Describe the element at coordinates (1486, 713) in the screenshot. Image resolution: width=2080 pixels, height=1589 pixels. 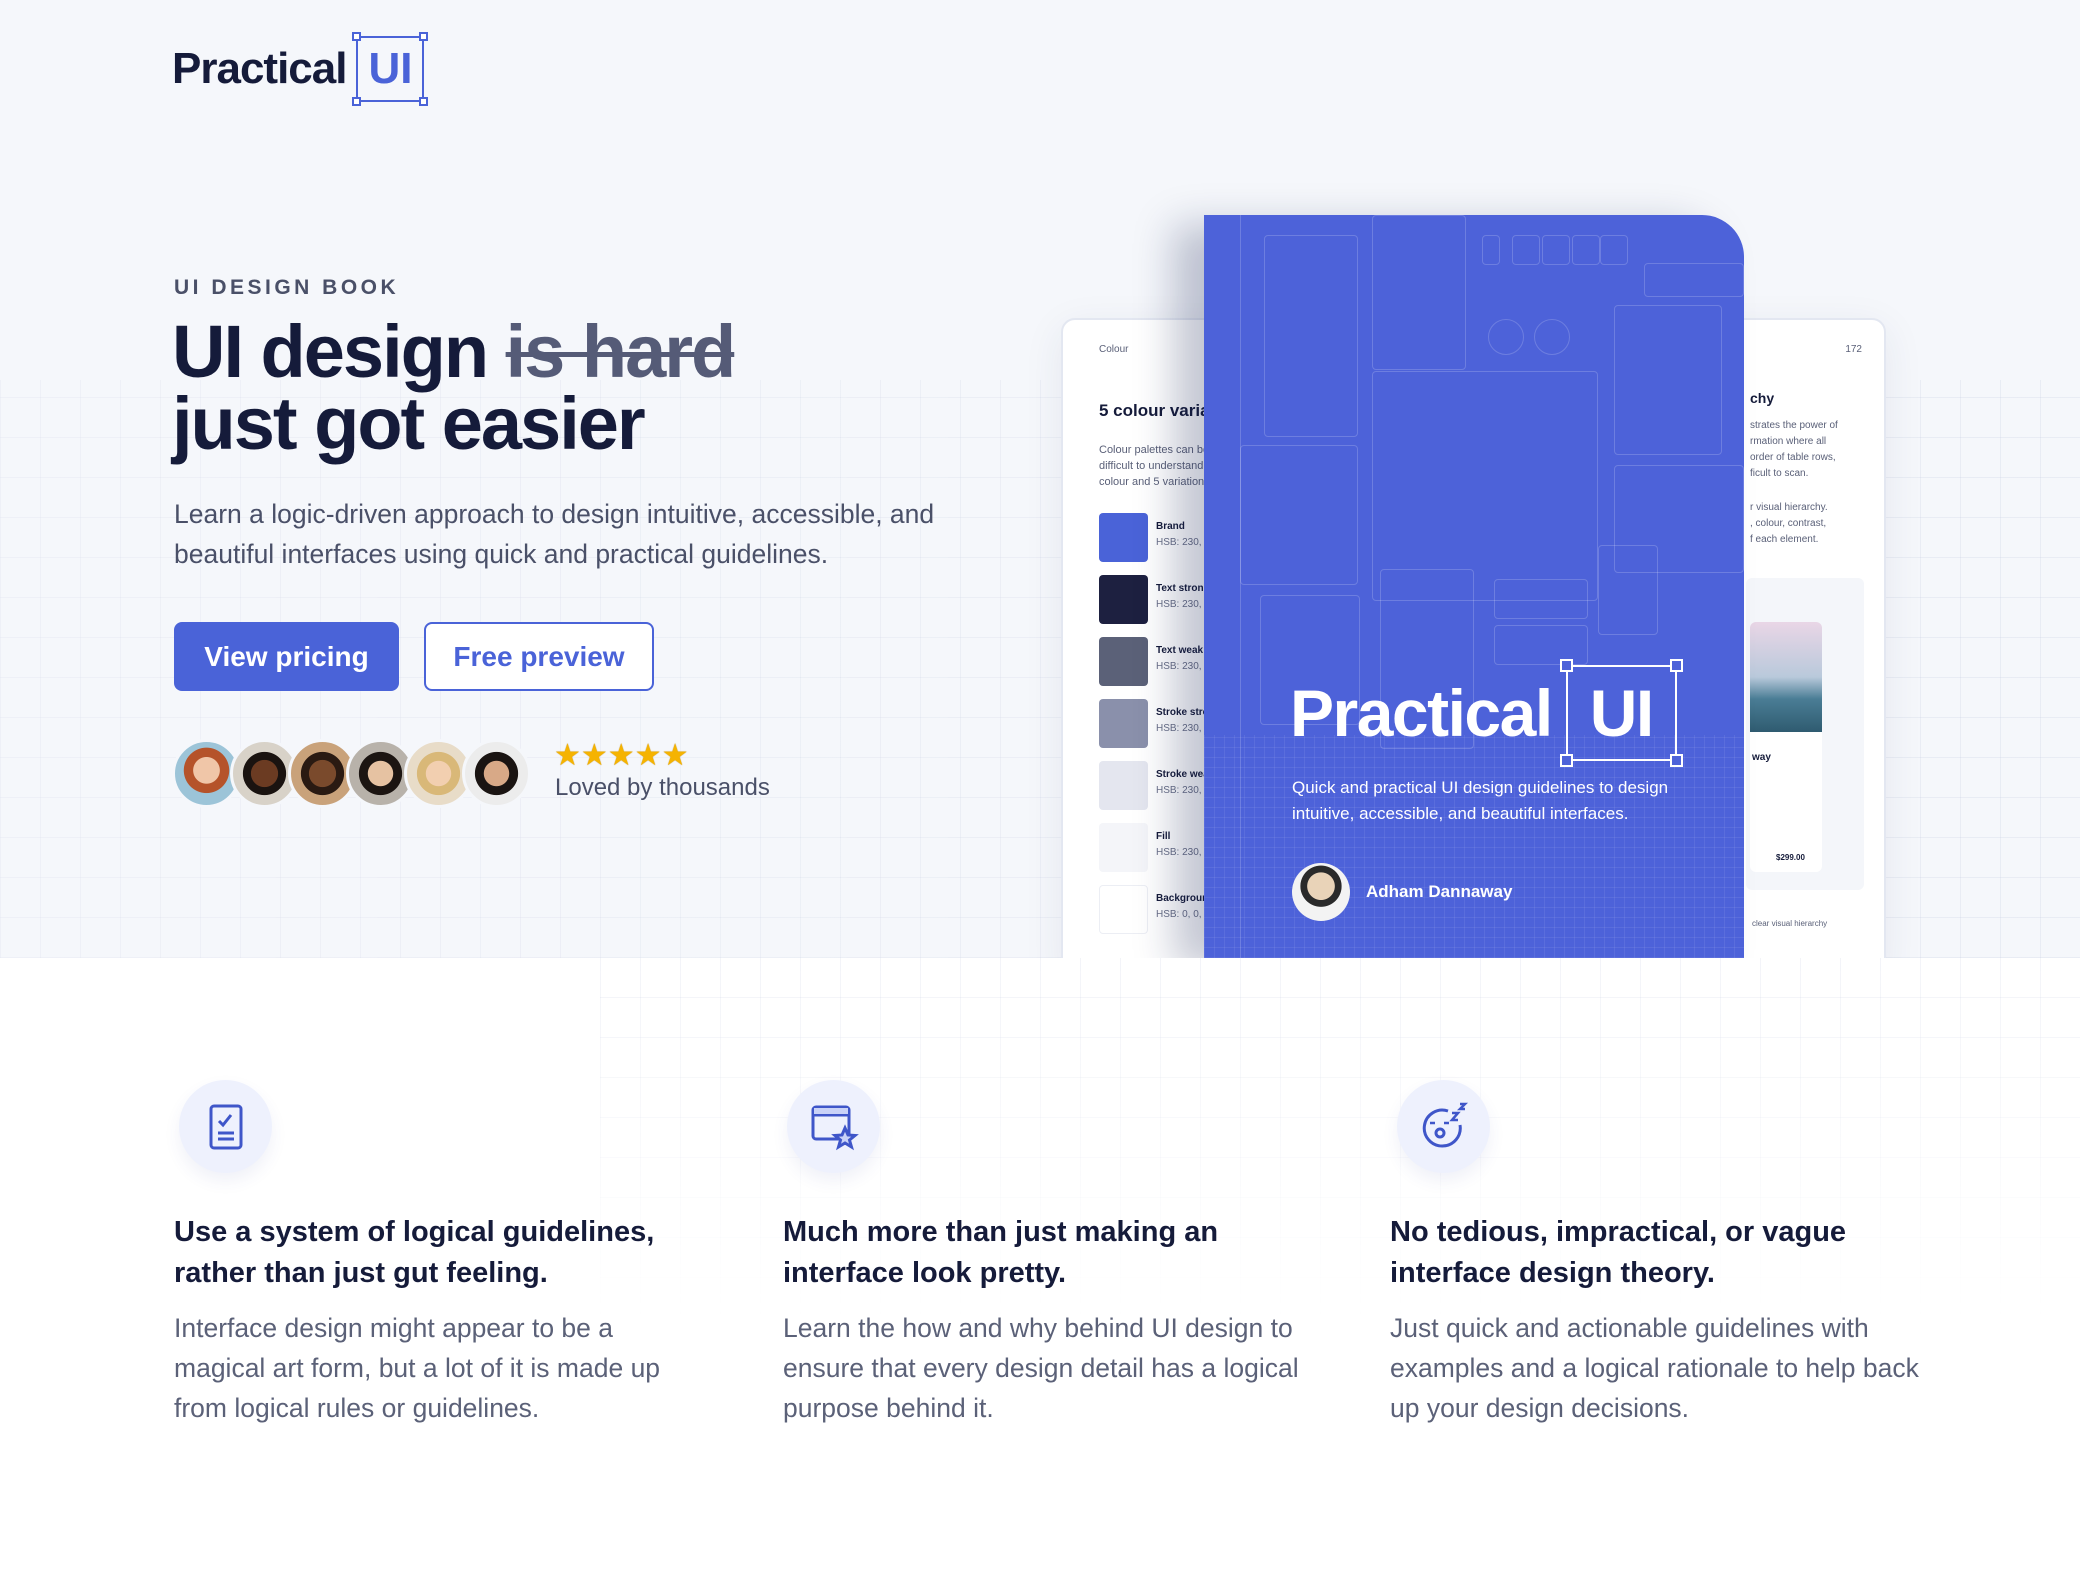
I see `cover-title: Practical UI` at that location.